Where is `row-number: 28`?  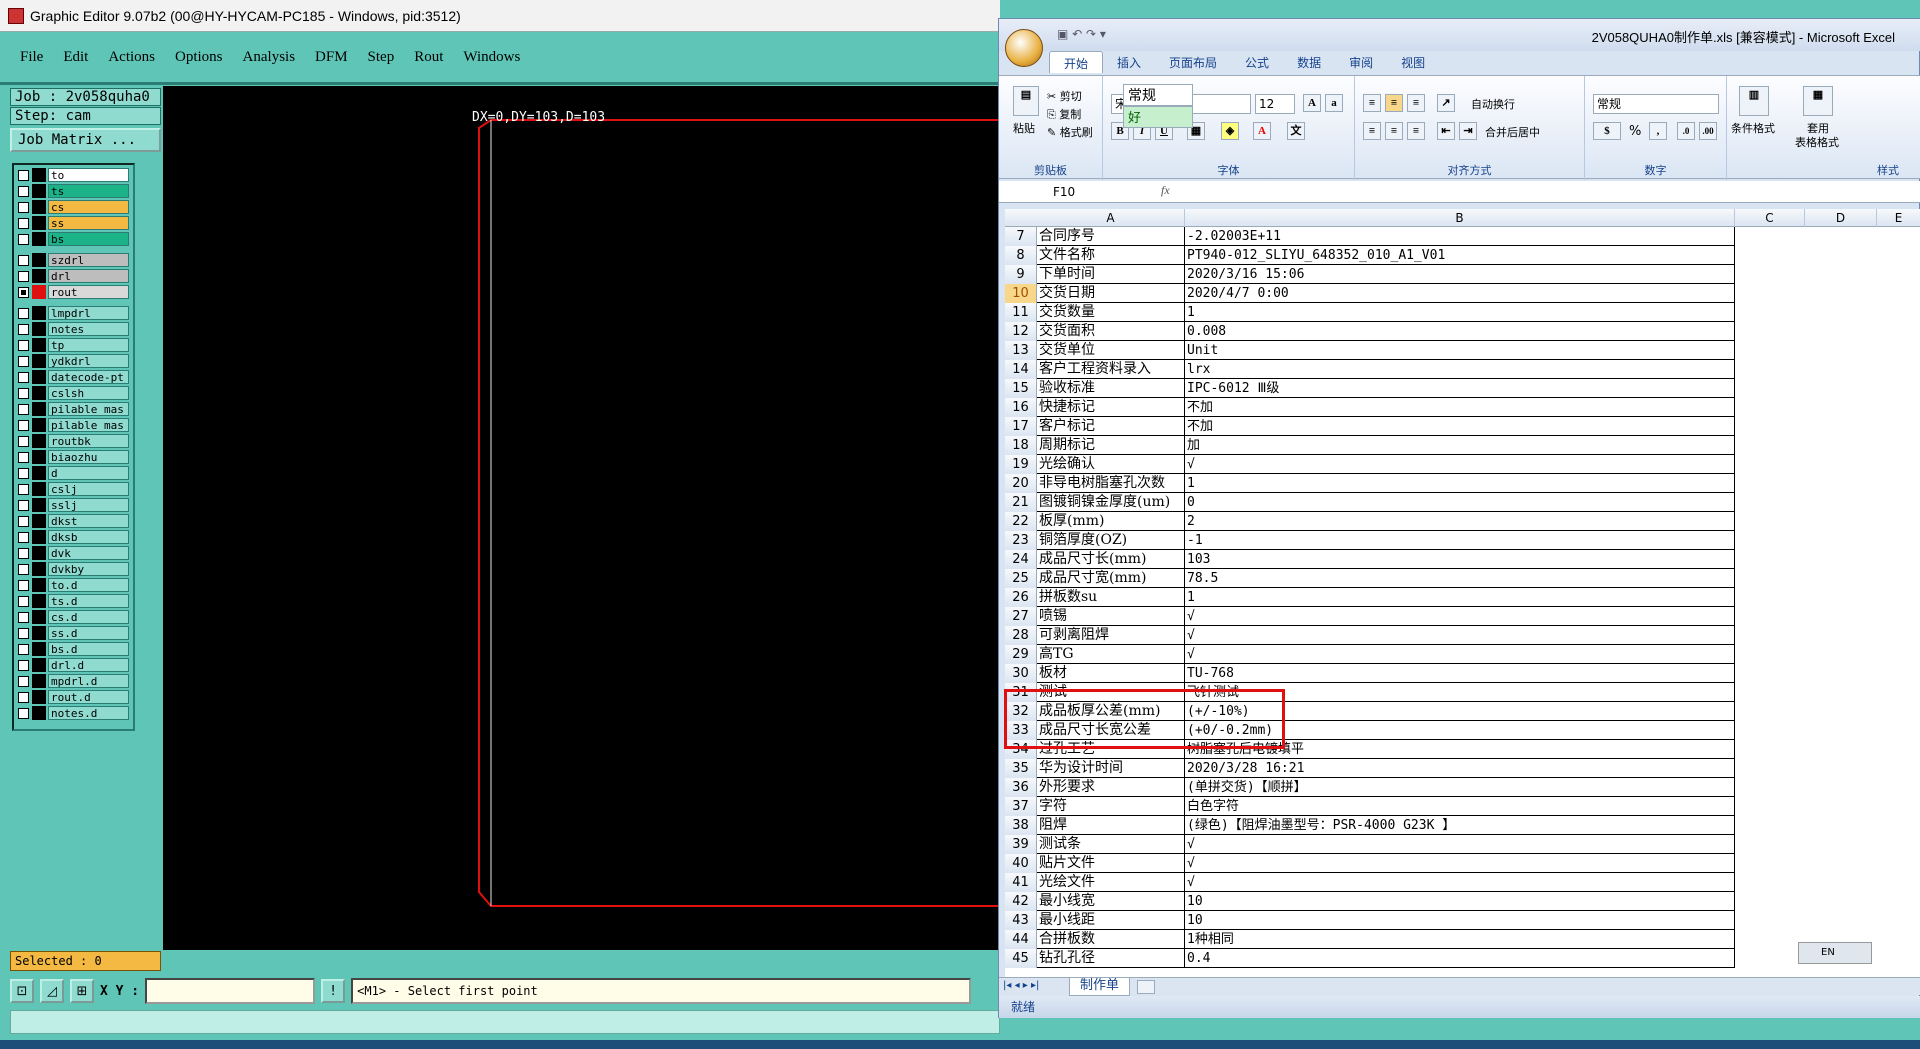
row-number: 28 is located at coordinates (1021, 635).